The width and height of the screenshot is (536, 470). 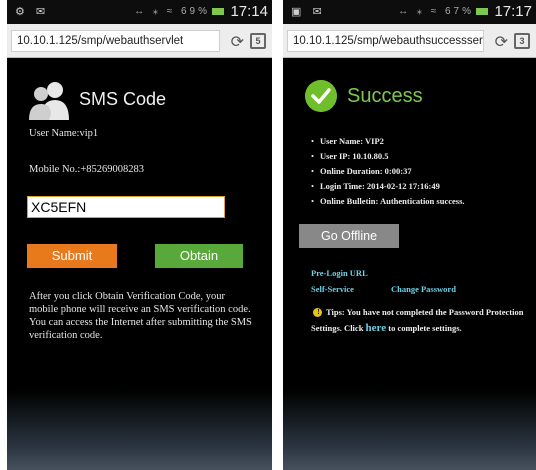 I want to click on submit-button: Submit, so click(x=72, y=256).